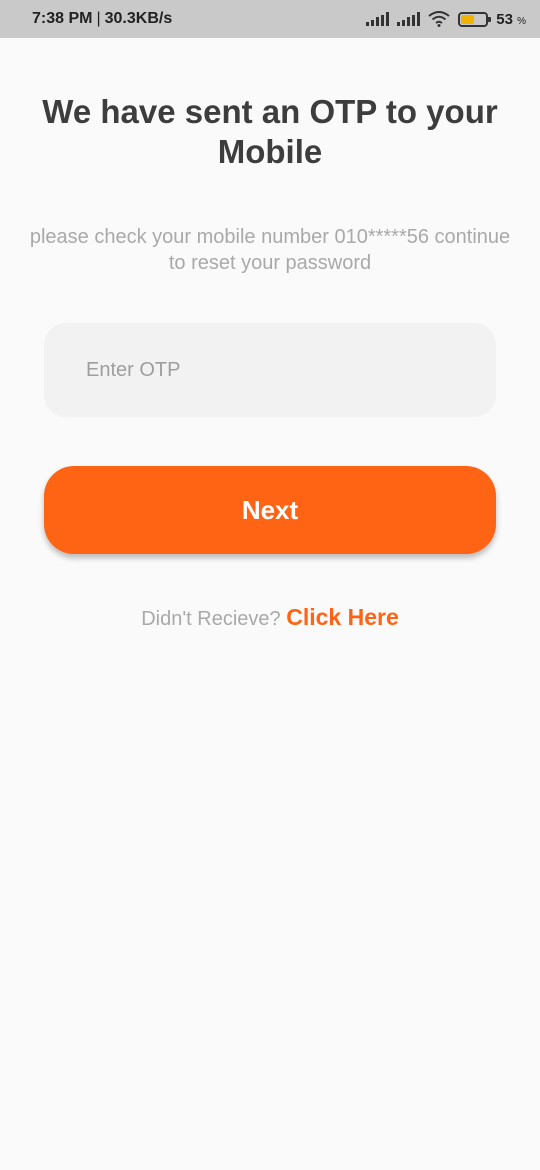 The image size is (540, 1170). Describe the element at coordinates (521, 21) in the screenshot. I see `battery-percent-unit: %` at that location.